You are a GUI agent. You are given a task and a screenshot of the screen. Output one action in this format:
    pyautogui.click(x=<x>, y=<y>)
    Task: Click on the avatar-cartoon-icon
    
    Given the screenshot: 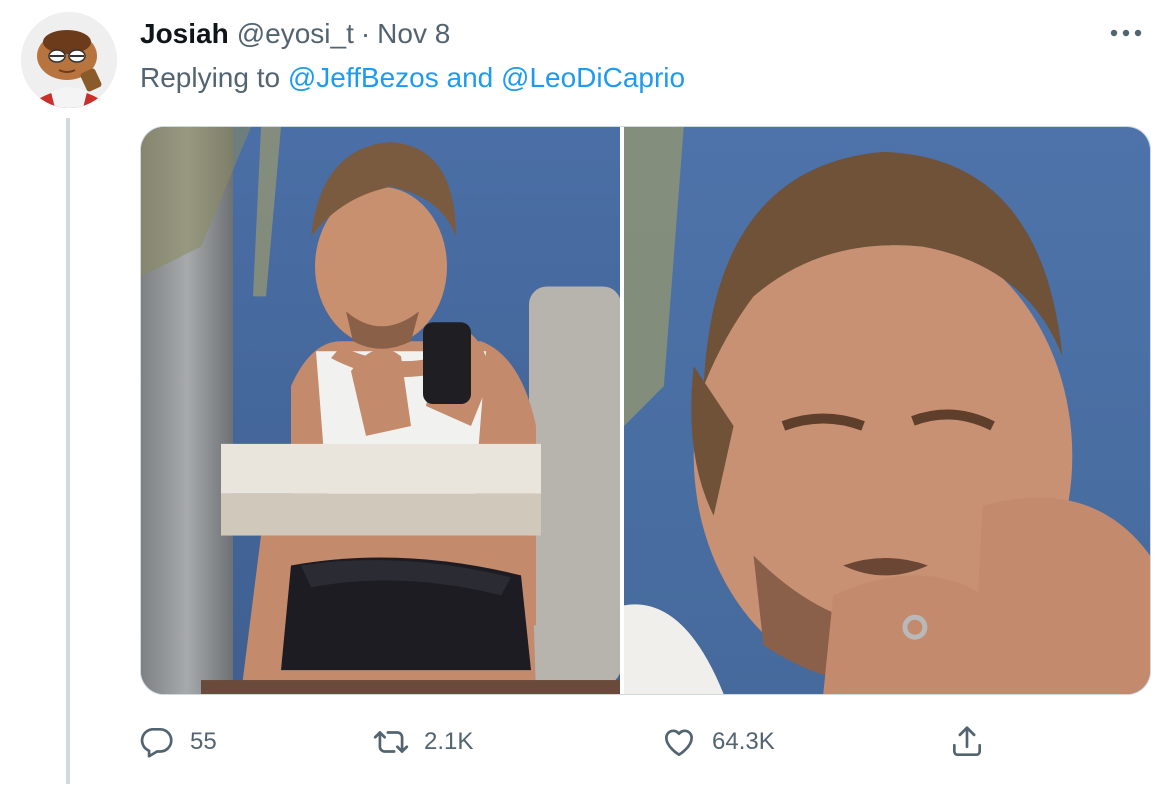 What is the action you would take?
    pyautogui.click(x=69, y=60)
    